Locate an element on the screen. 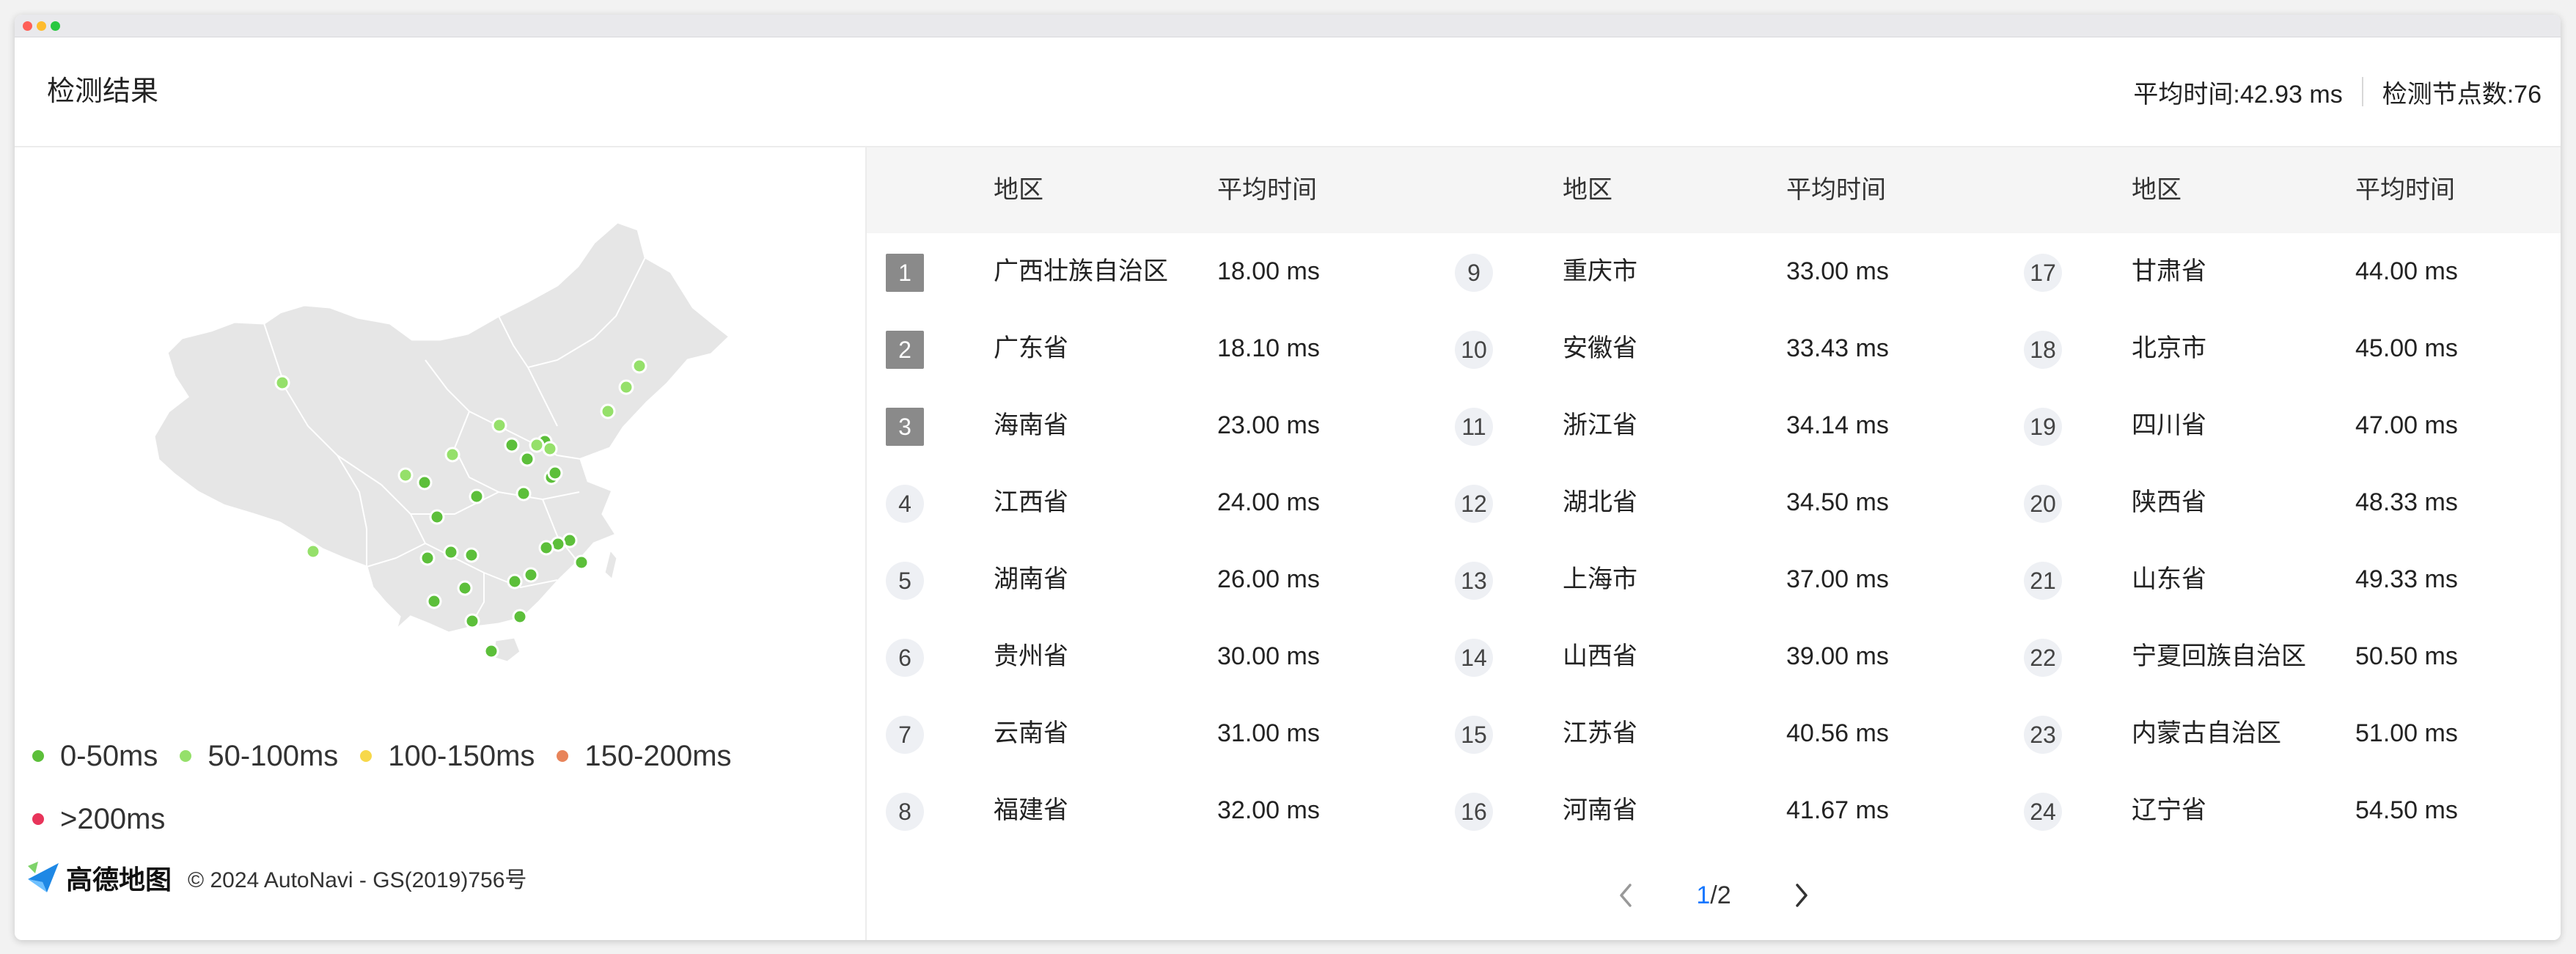 Image resolution: width=2576 pixels, height=954 pixels. amap-brand-name: 高德地图 is located at coordinates (119, 880).